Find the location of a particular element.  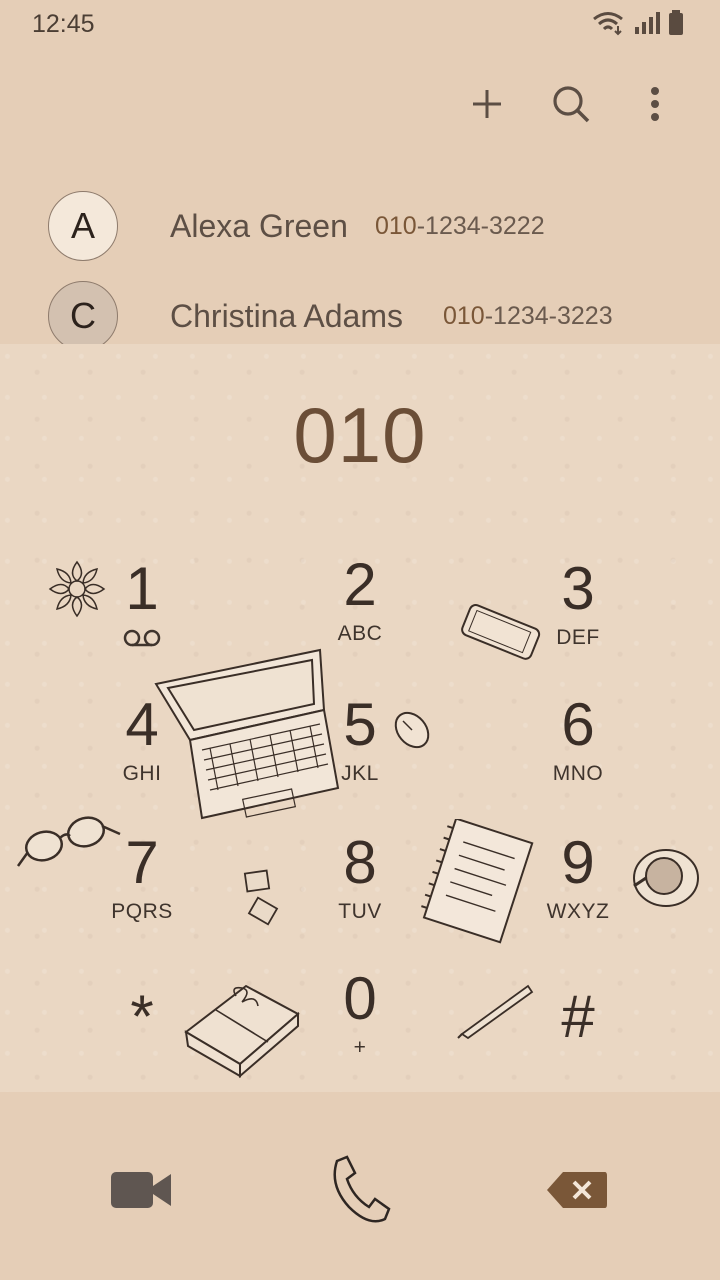

key-4: 4 GHI is located at coordinates (142, 752).